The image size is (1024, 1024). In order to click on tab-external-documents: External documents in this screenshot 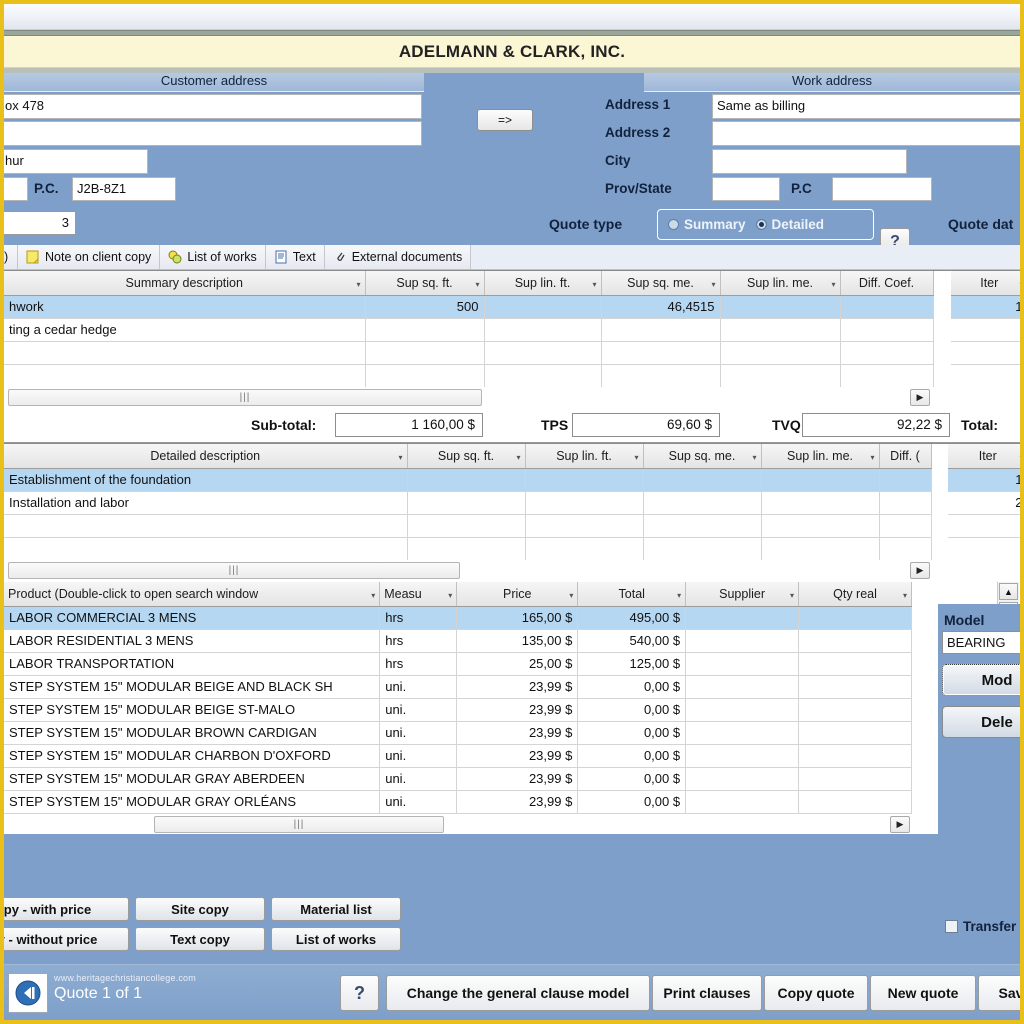, I will do `click(398, 257)`.